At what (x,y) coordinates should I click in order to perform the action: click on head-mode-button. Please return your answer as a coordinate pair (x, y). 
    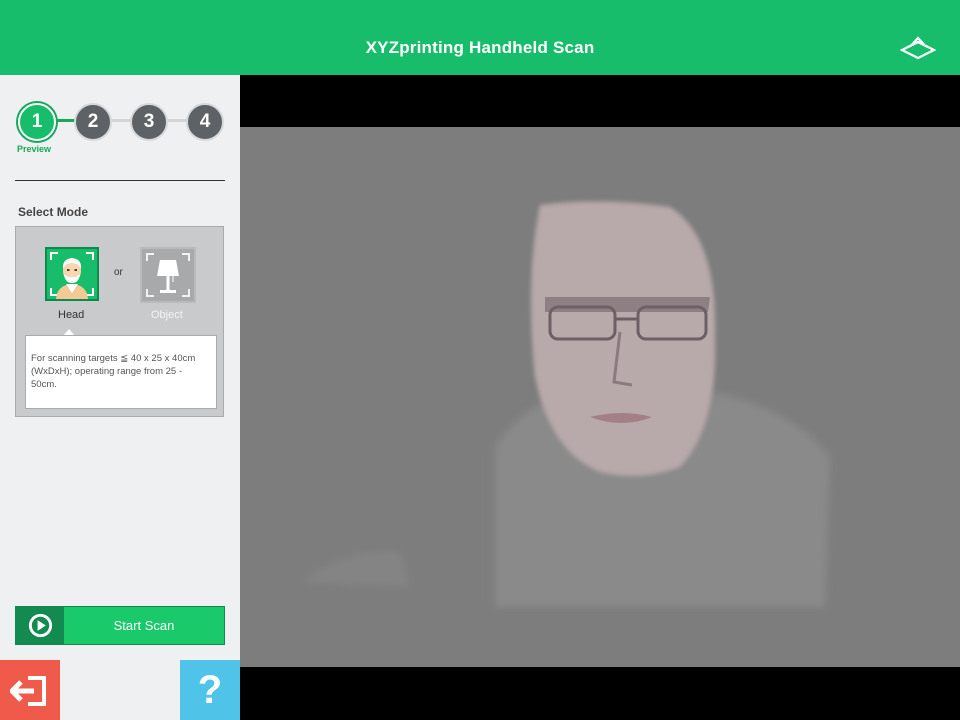
    Looking at the image, I should click on (72, 274).